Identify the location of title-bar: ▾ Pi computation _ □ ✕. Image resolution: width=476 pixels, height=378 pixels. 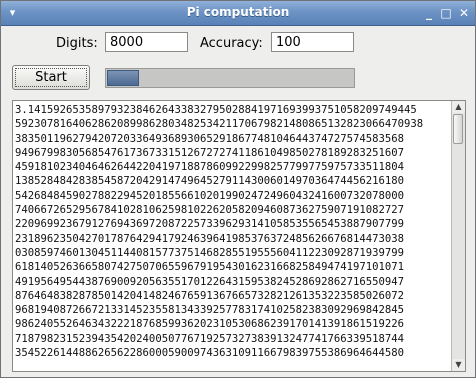
(238, 13).